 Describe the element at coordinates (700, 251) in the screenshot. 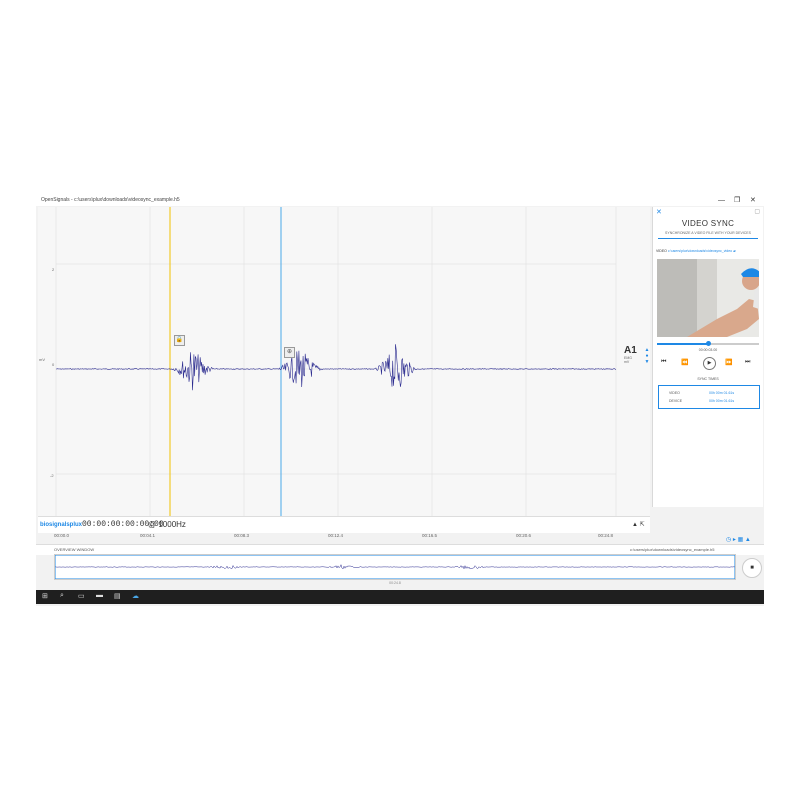

I see `video-path: c:\users\plux\downloads\videosync_video` at that location.